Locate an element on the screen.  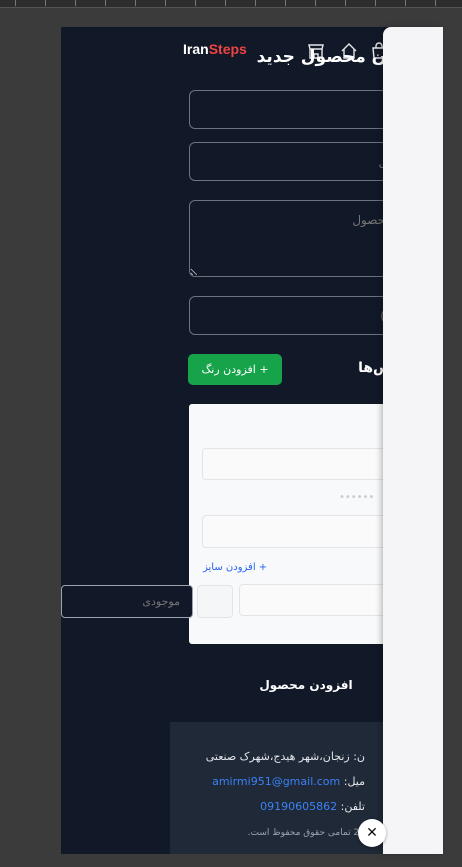
product-name-input is located at coordinates (290, 109).